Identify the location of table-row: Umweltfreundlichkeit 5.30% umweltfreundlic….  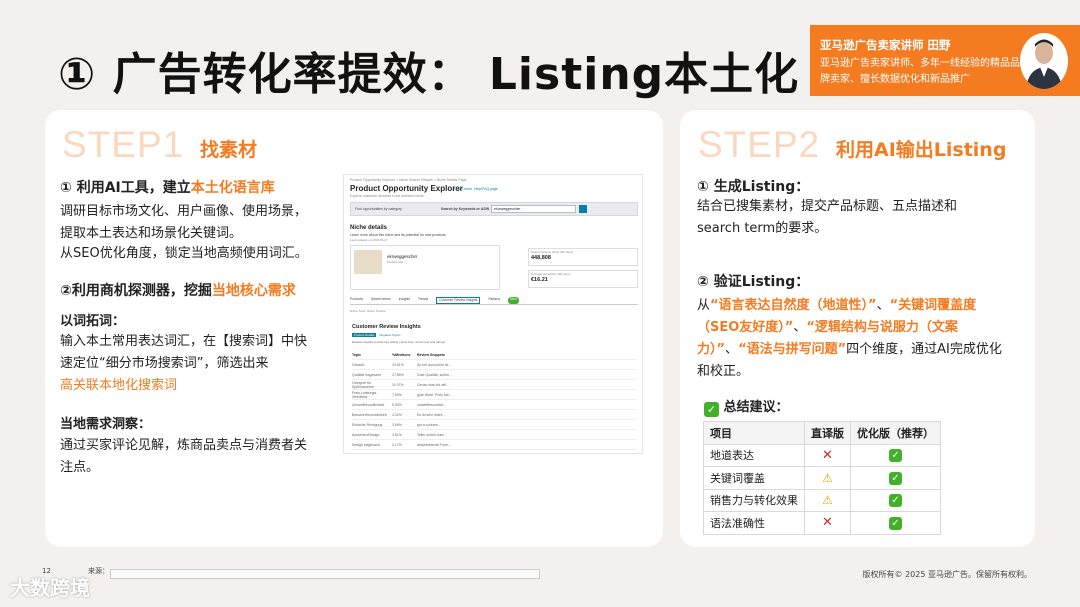
(494, 405).